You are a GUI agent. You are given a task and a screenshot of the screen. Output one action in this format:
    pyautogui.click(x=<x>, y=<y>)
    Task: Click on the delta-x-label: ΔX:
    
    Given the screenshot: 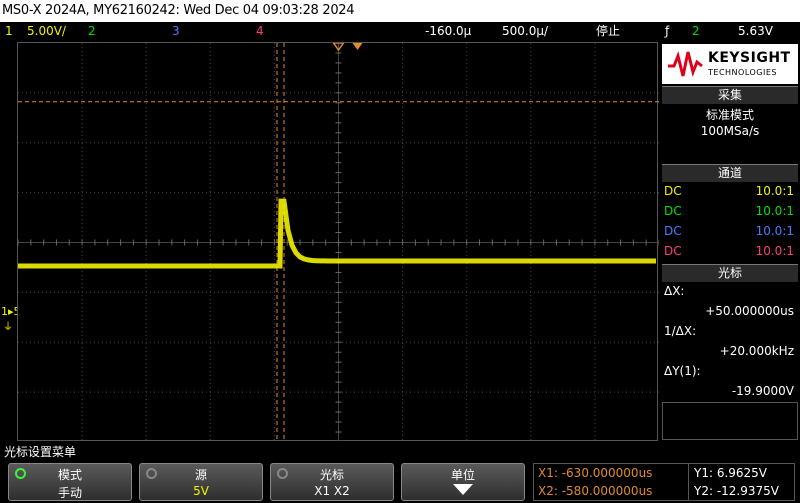 What is the action you would take?
    pyautogui.click(x=674, y=291)
    